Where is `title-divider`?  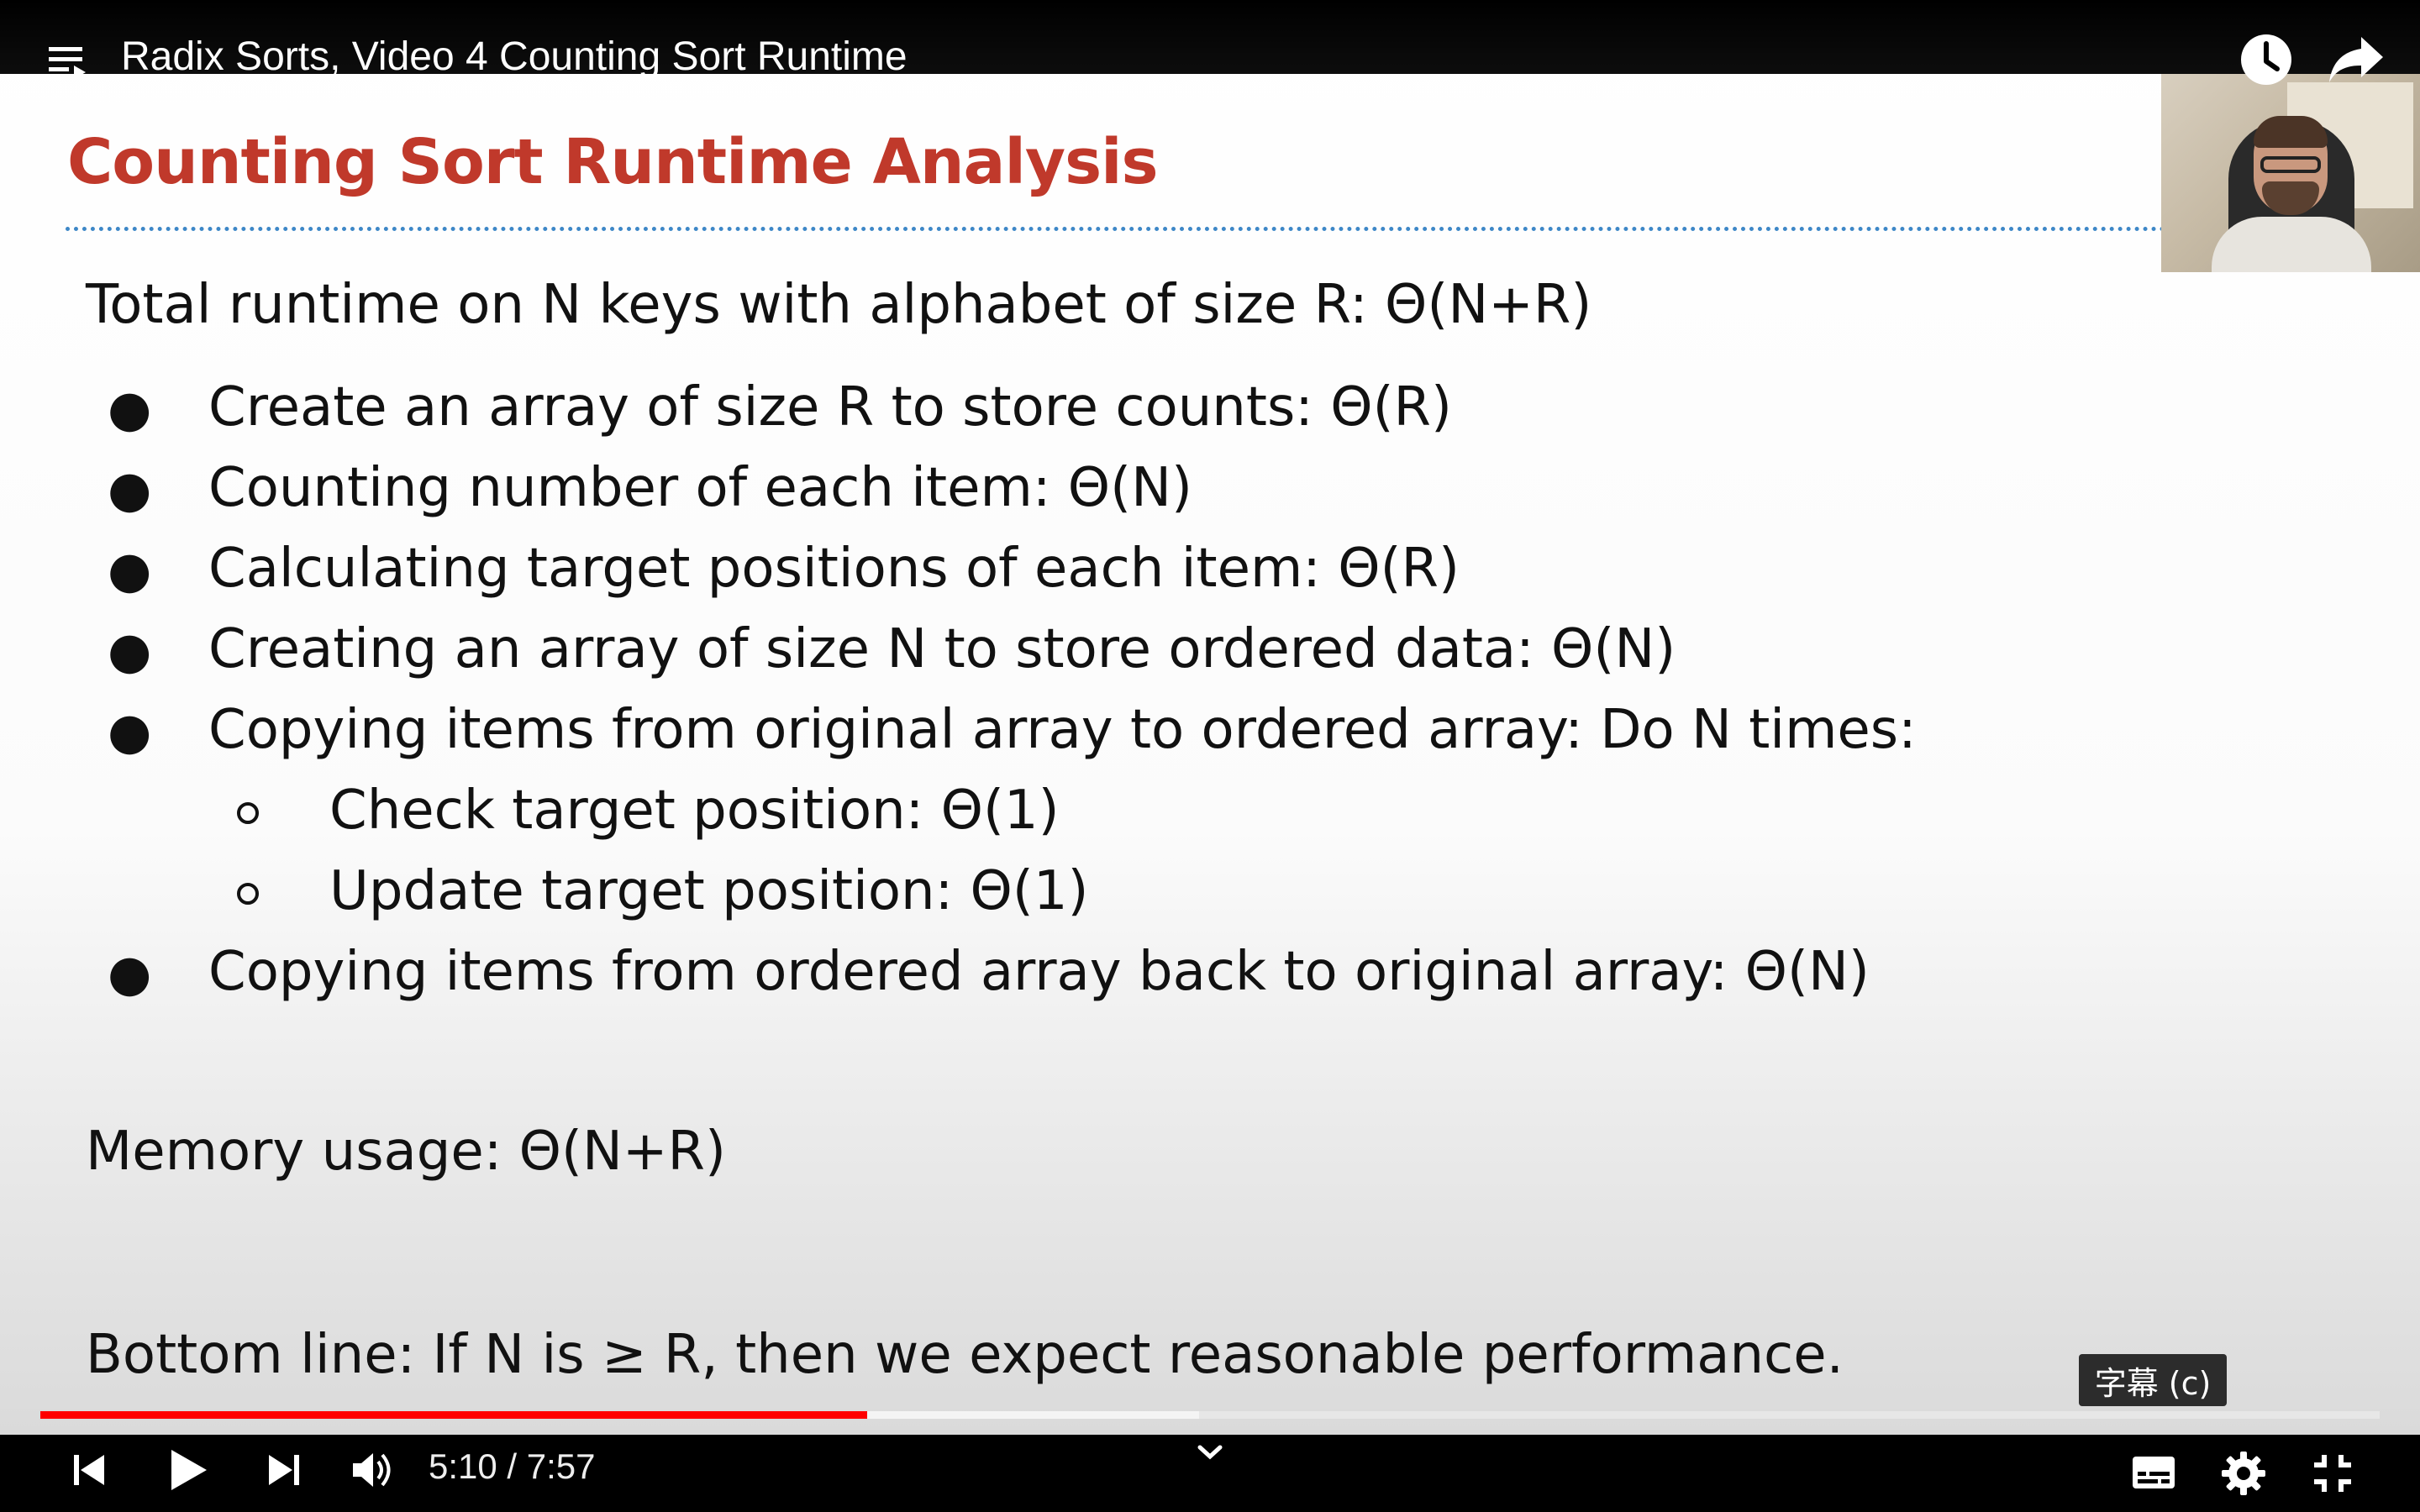
title-divider is located at coordinates (1116, 229).